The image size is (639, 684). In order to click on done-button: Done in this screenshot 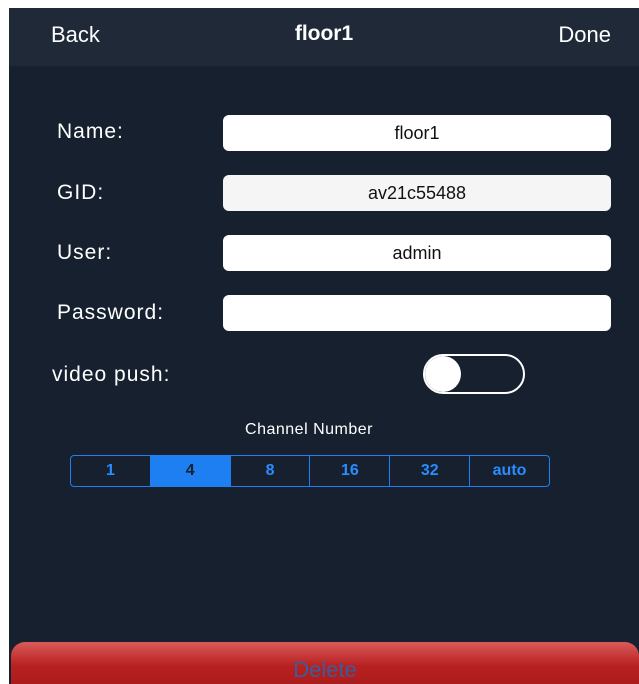, I will do `click(584, 35)`.